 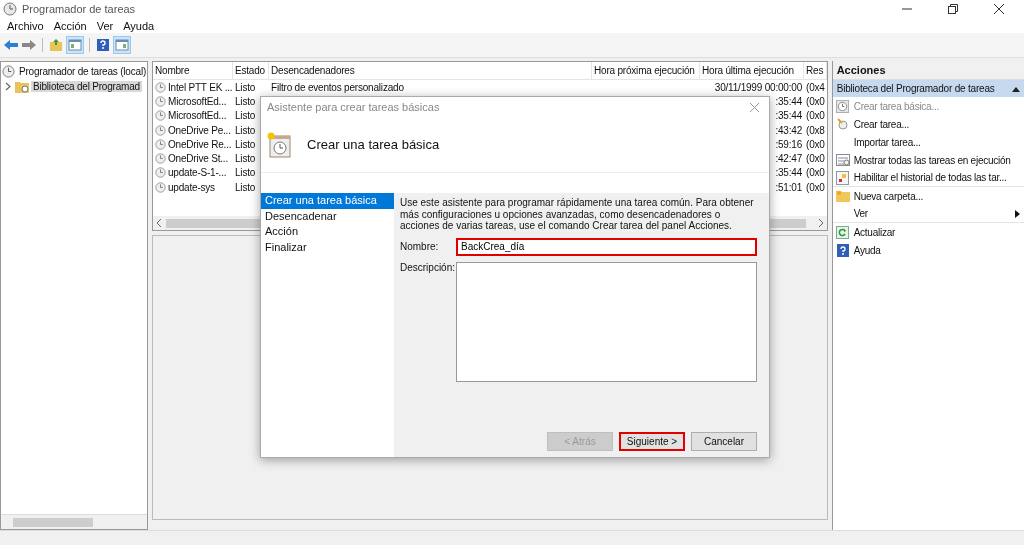 What do you see at coordinates (1015, 88) in the screenshot?
I see `collapse-icon` at bounding box center [1015, 88].